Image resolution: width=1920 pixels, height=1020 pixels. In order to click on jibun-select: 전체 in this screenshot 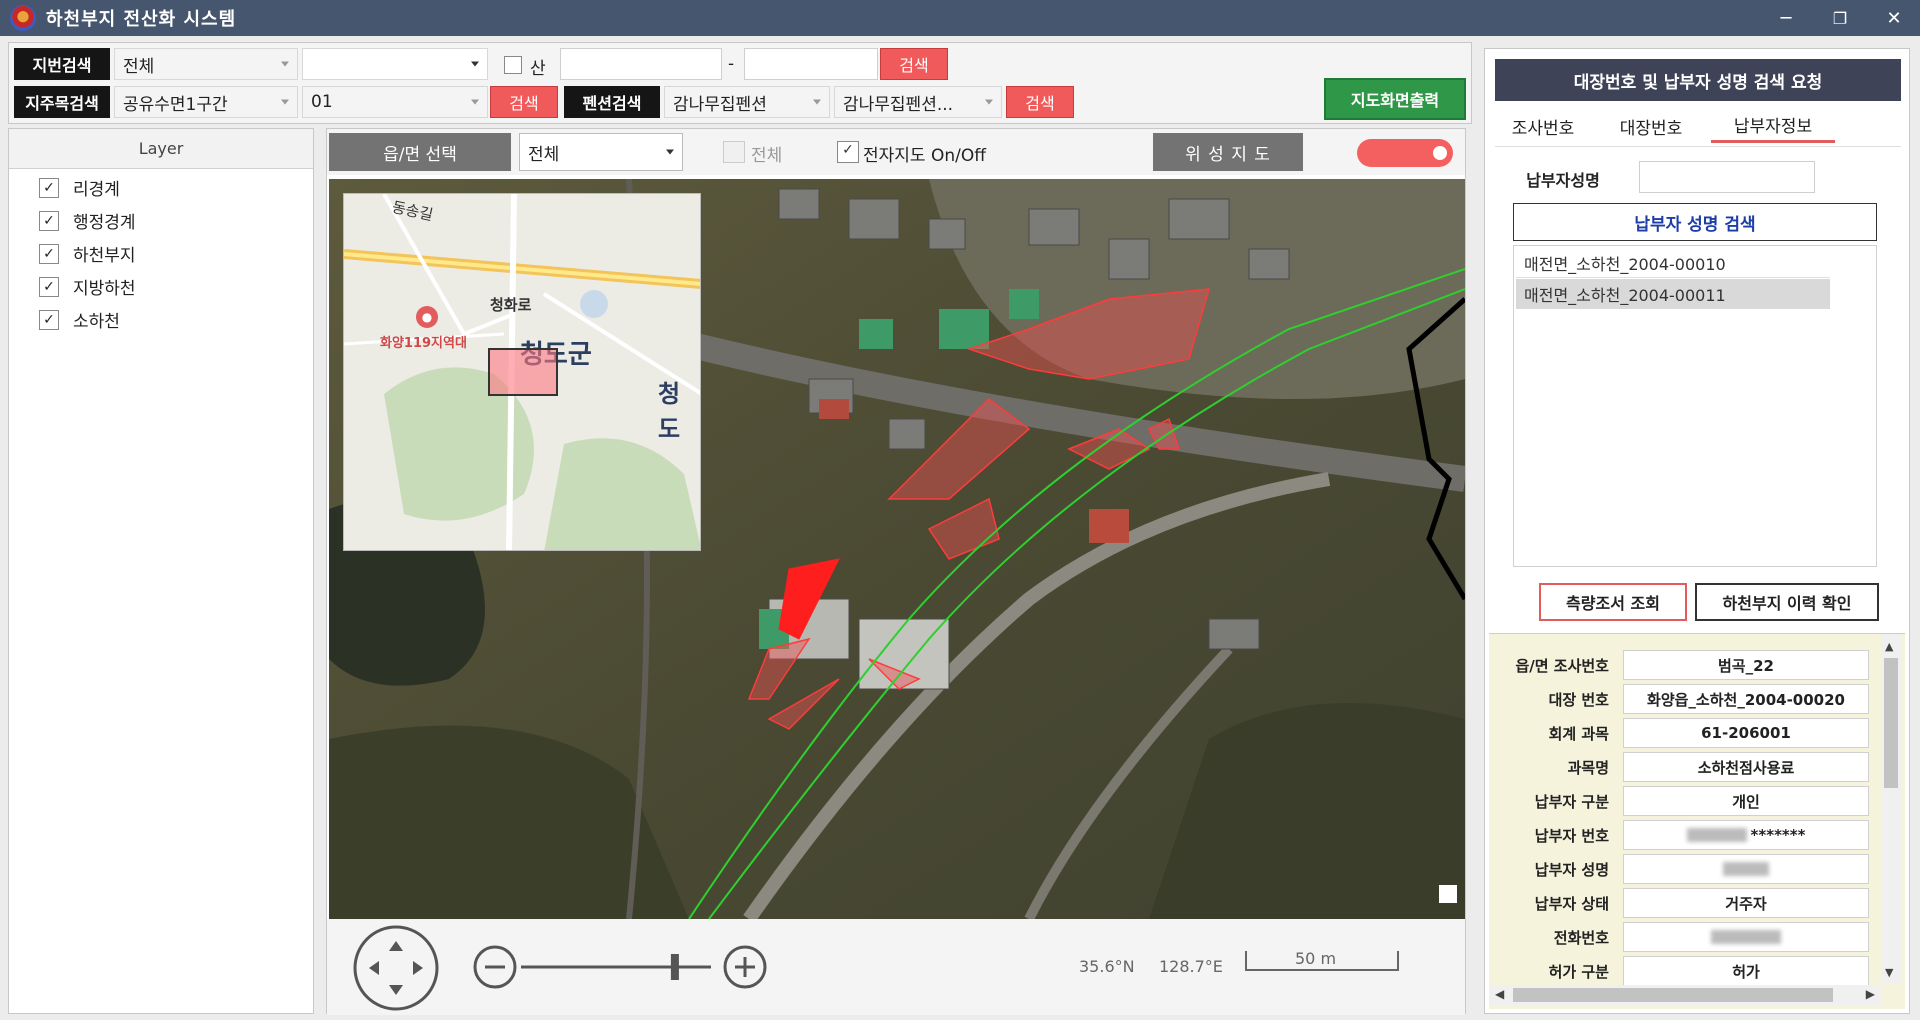, I will do `click(206, 64)`.